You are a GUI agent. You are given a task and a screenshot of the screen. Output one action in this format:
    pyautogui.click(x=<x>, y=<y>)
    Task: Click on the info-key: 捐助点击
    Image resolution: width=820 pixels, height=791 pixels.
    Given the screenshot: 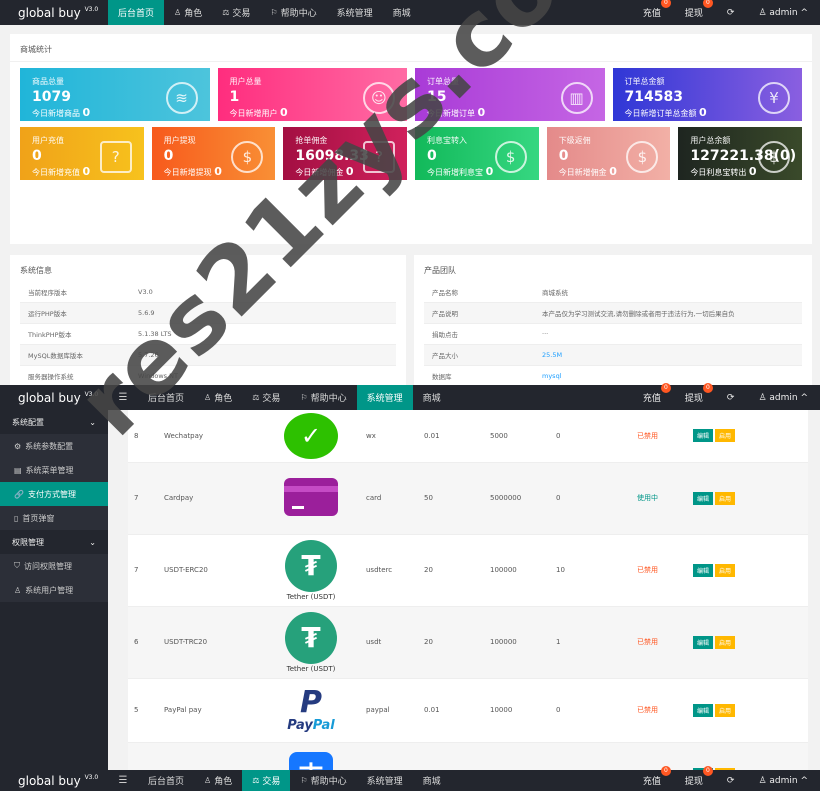 What is the action you would take?
    pyautogui.click(x=479, y=334)
    